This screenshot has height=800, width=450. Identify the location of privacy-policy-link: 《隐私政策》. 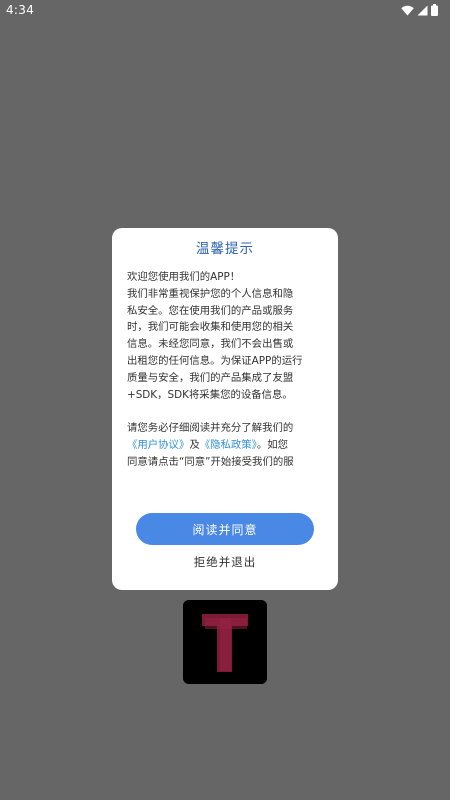
(228, 445).